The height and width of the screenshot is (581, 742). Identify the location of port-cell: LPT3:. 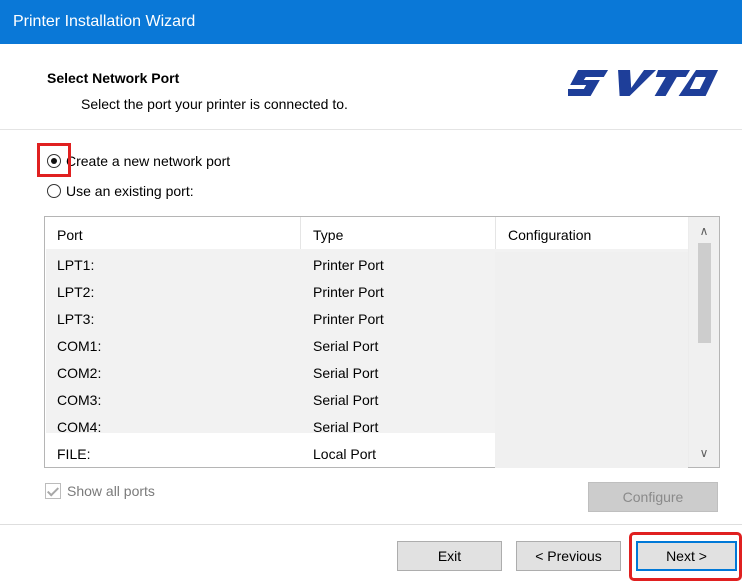
(76, 319).